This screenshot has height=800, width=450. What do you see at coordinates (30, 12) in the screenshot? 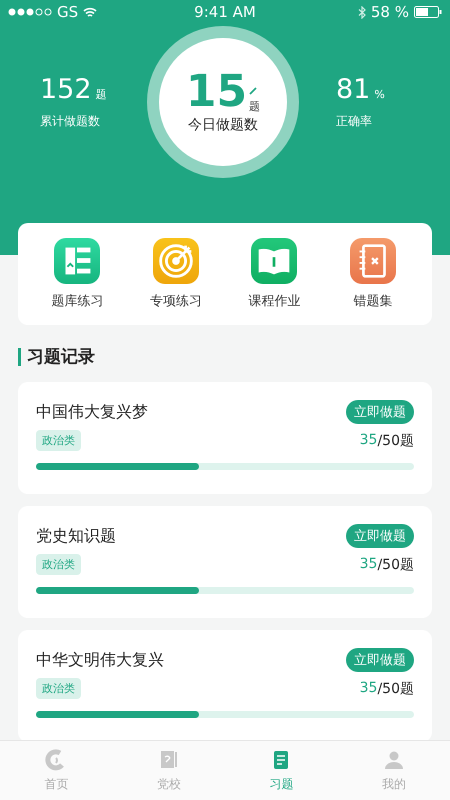
I see `signal-icon` at bounding box center [30, 12].